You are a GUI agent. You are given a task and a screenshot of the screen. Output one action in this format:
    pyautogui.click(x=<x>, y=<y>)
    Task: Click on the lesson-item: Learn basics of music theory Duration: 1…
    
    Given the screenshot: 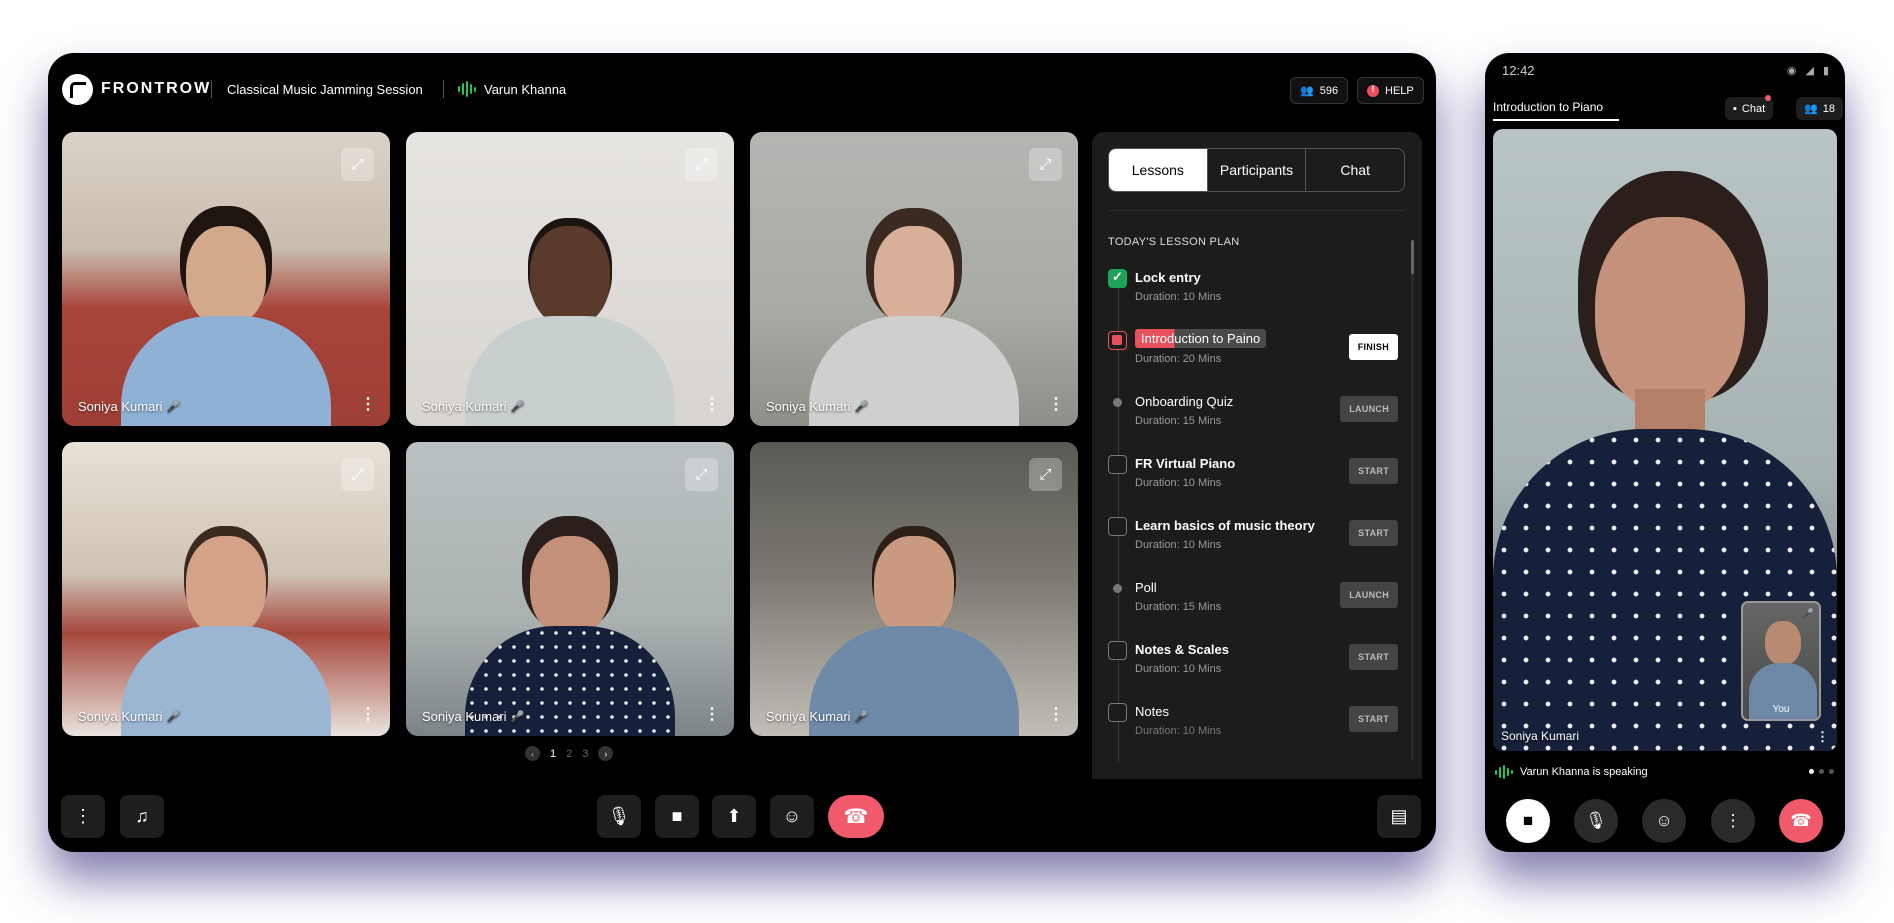 What is the action you would take?
    pyautogui.click(x=1253, y=540)
    